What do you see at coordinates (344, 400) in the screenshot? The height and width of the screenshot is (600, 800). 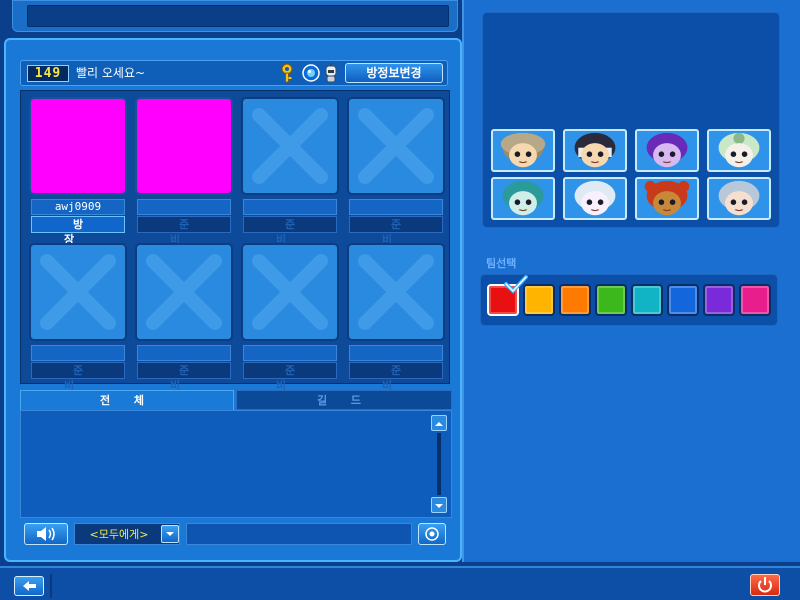 I see `tab-guild: 길 드` at bounding box center [344, 400].